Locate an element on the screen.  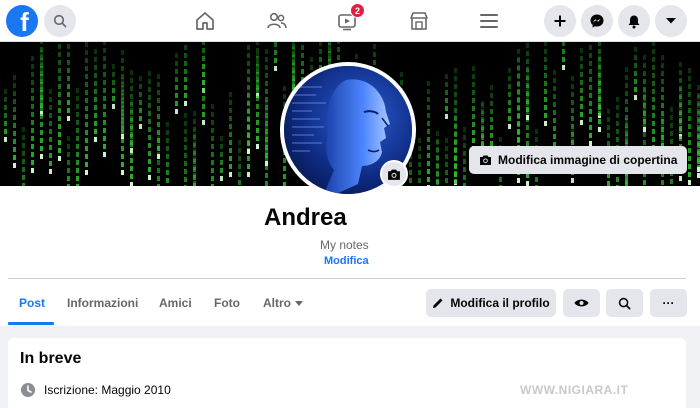
watch-notification-badge: 2 is located at coordinates (357, 10).